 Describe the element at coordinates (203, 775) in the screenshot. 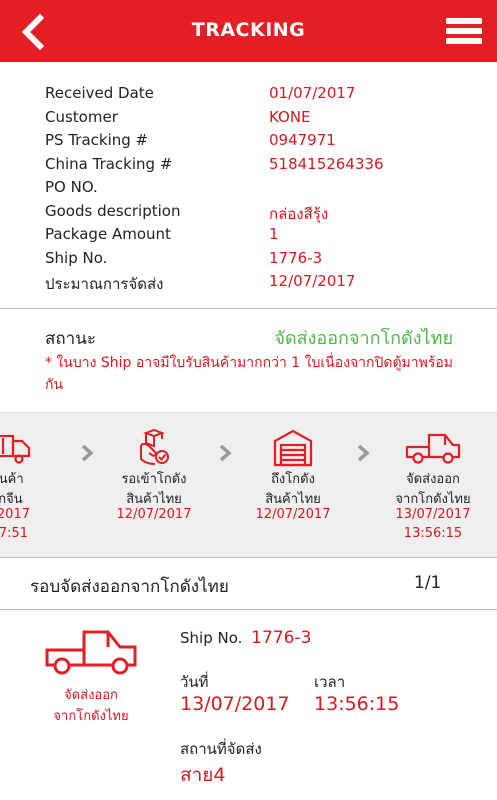

I see `delivery-place-value: สาย4` at that location.